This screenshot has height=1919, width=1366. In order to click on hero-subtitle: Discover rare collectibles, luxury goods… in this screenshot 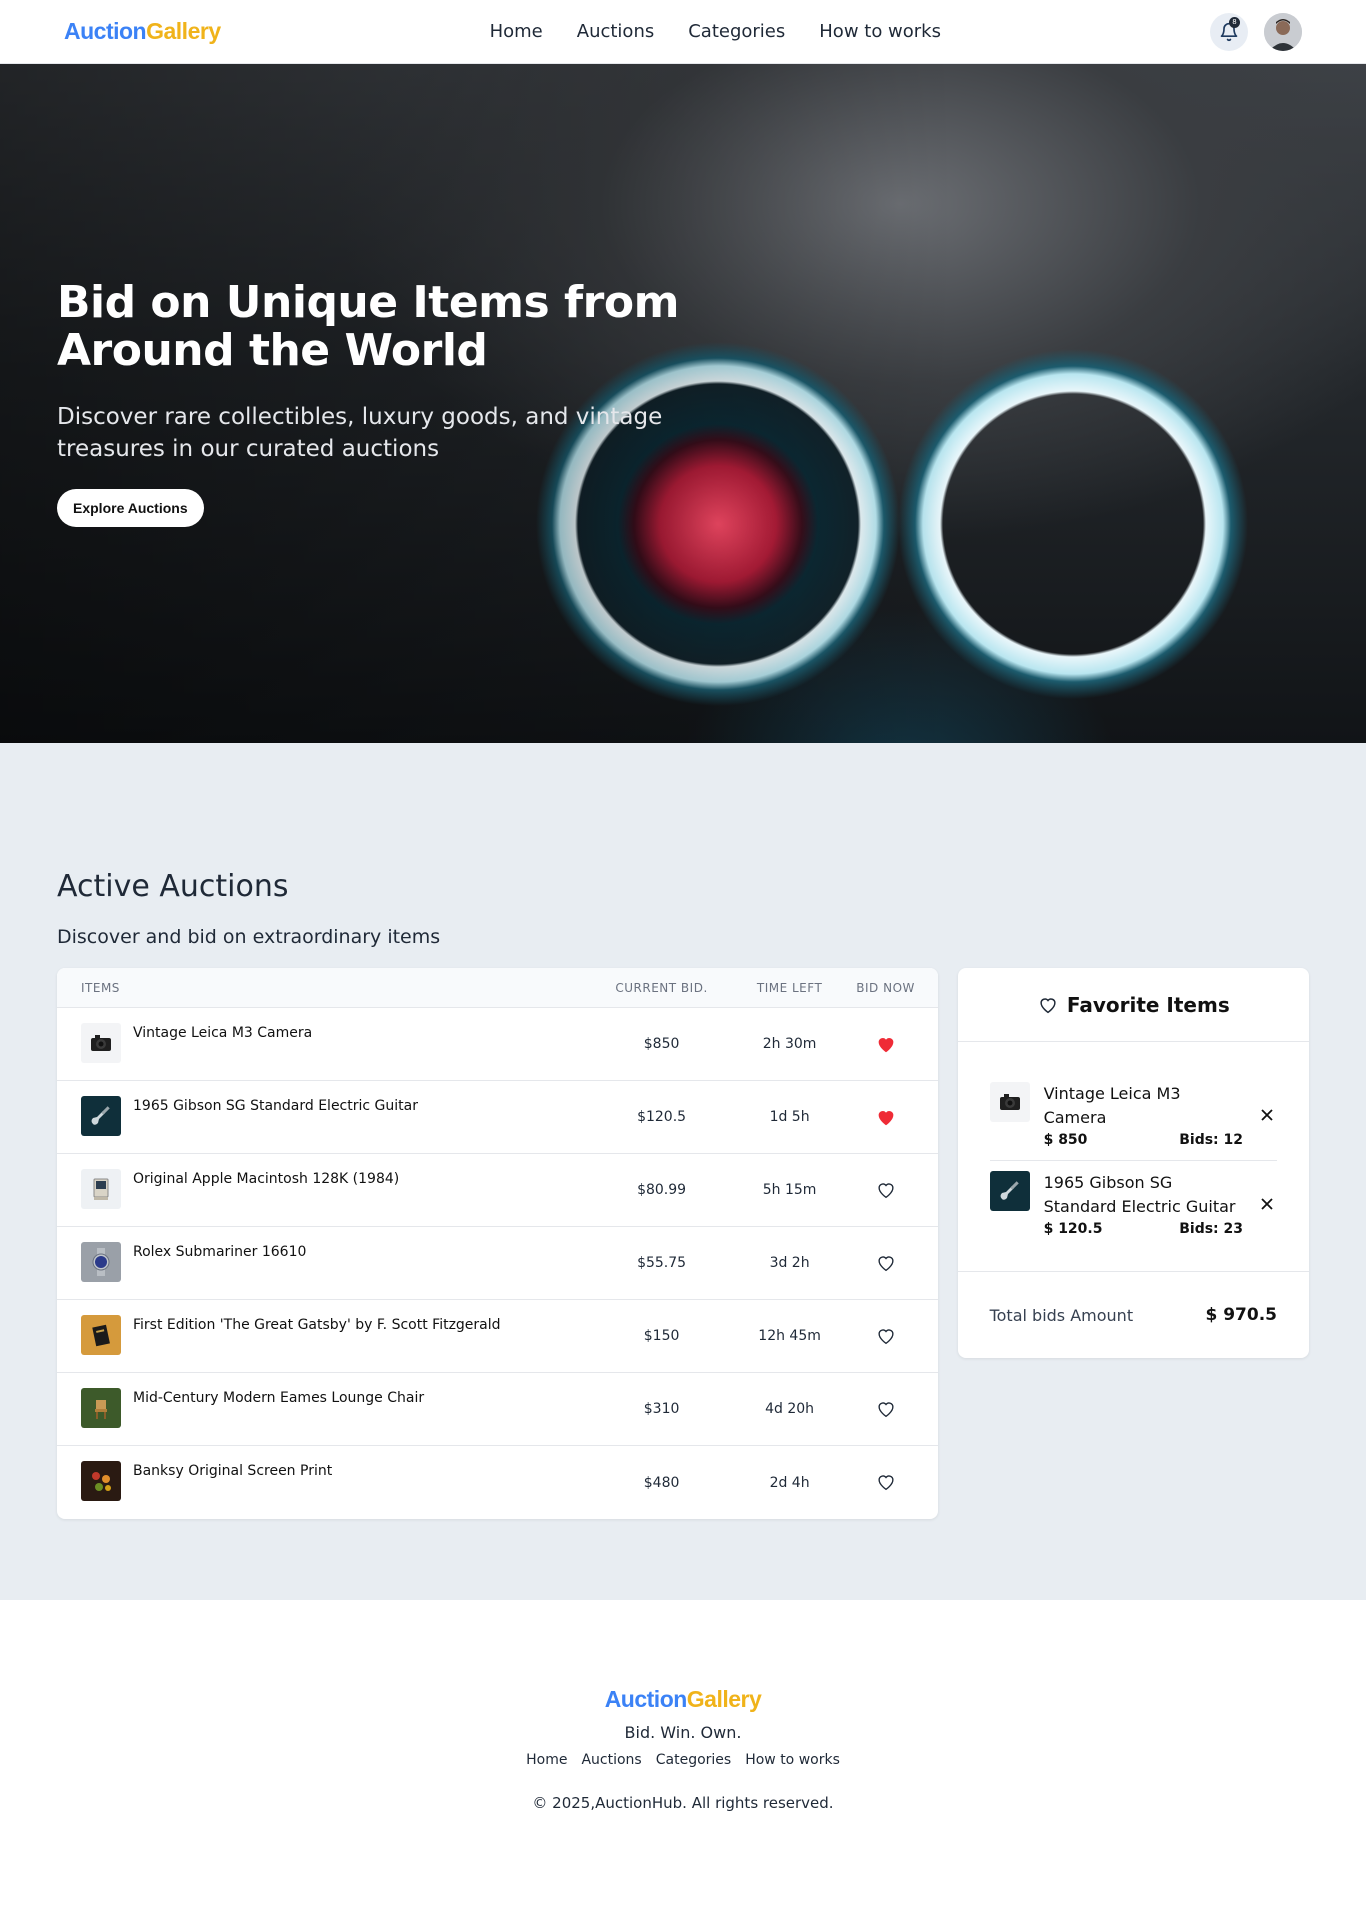, I will do `click(360, 433)`.